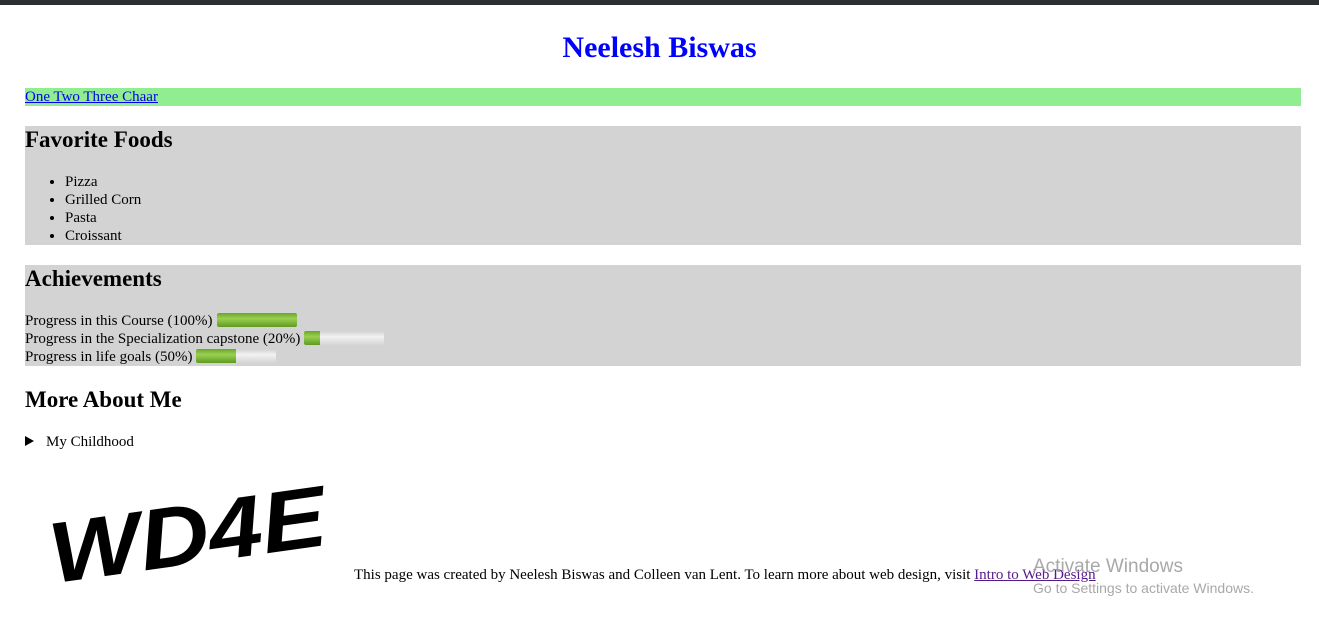 The image size is (1319, 625). I want to click on nav-link: One Two Three Chaar, so click(91, 97).